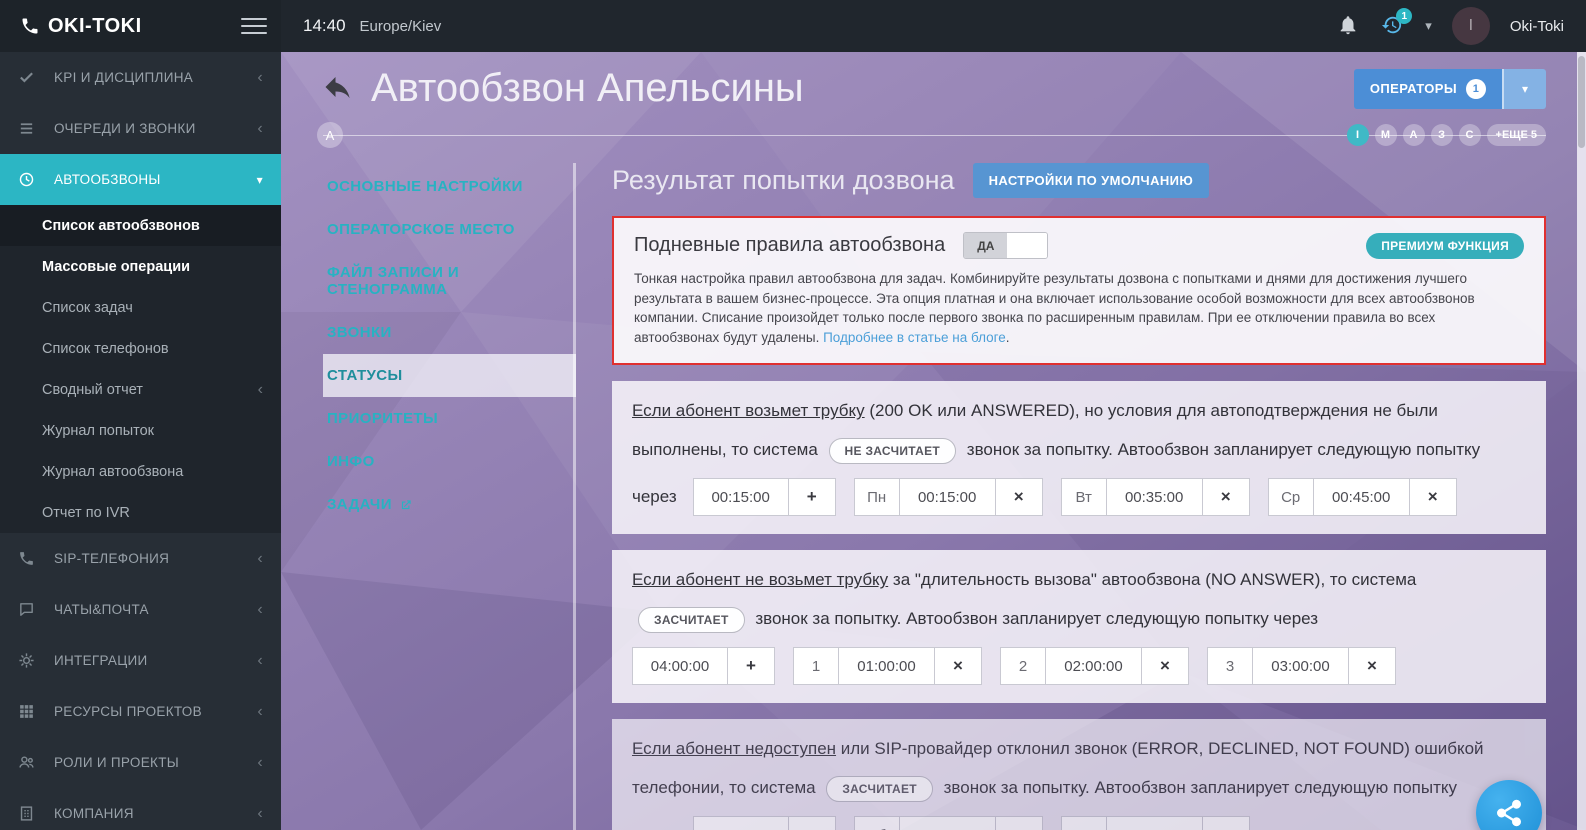  What do you see at coordinates (760, 579) in the screenshot?
I see `rule-condition-link: Если абонент не возьмет трубку` at bounding box center [760, 579].